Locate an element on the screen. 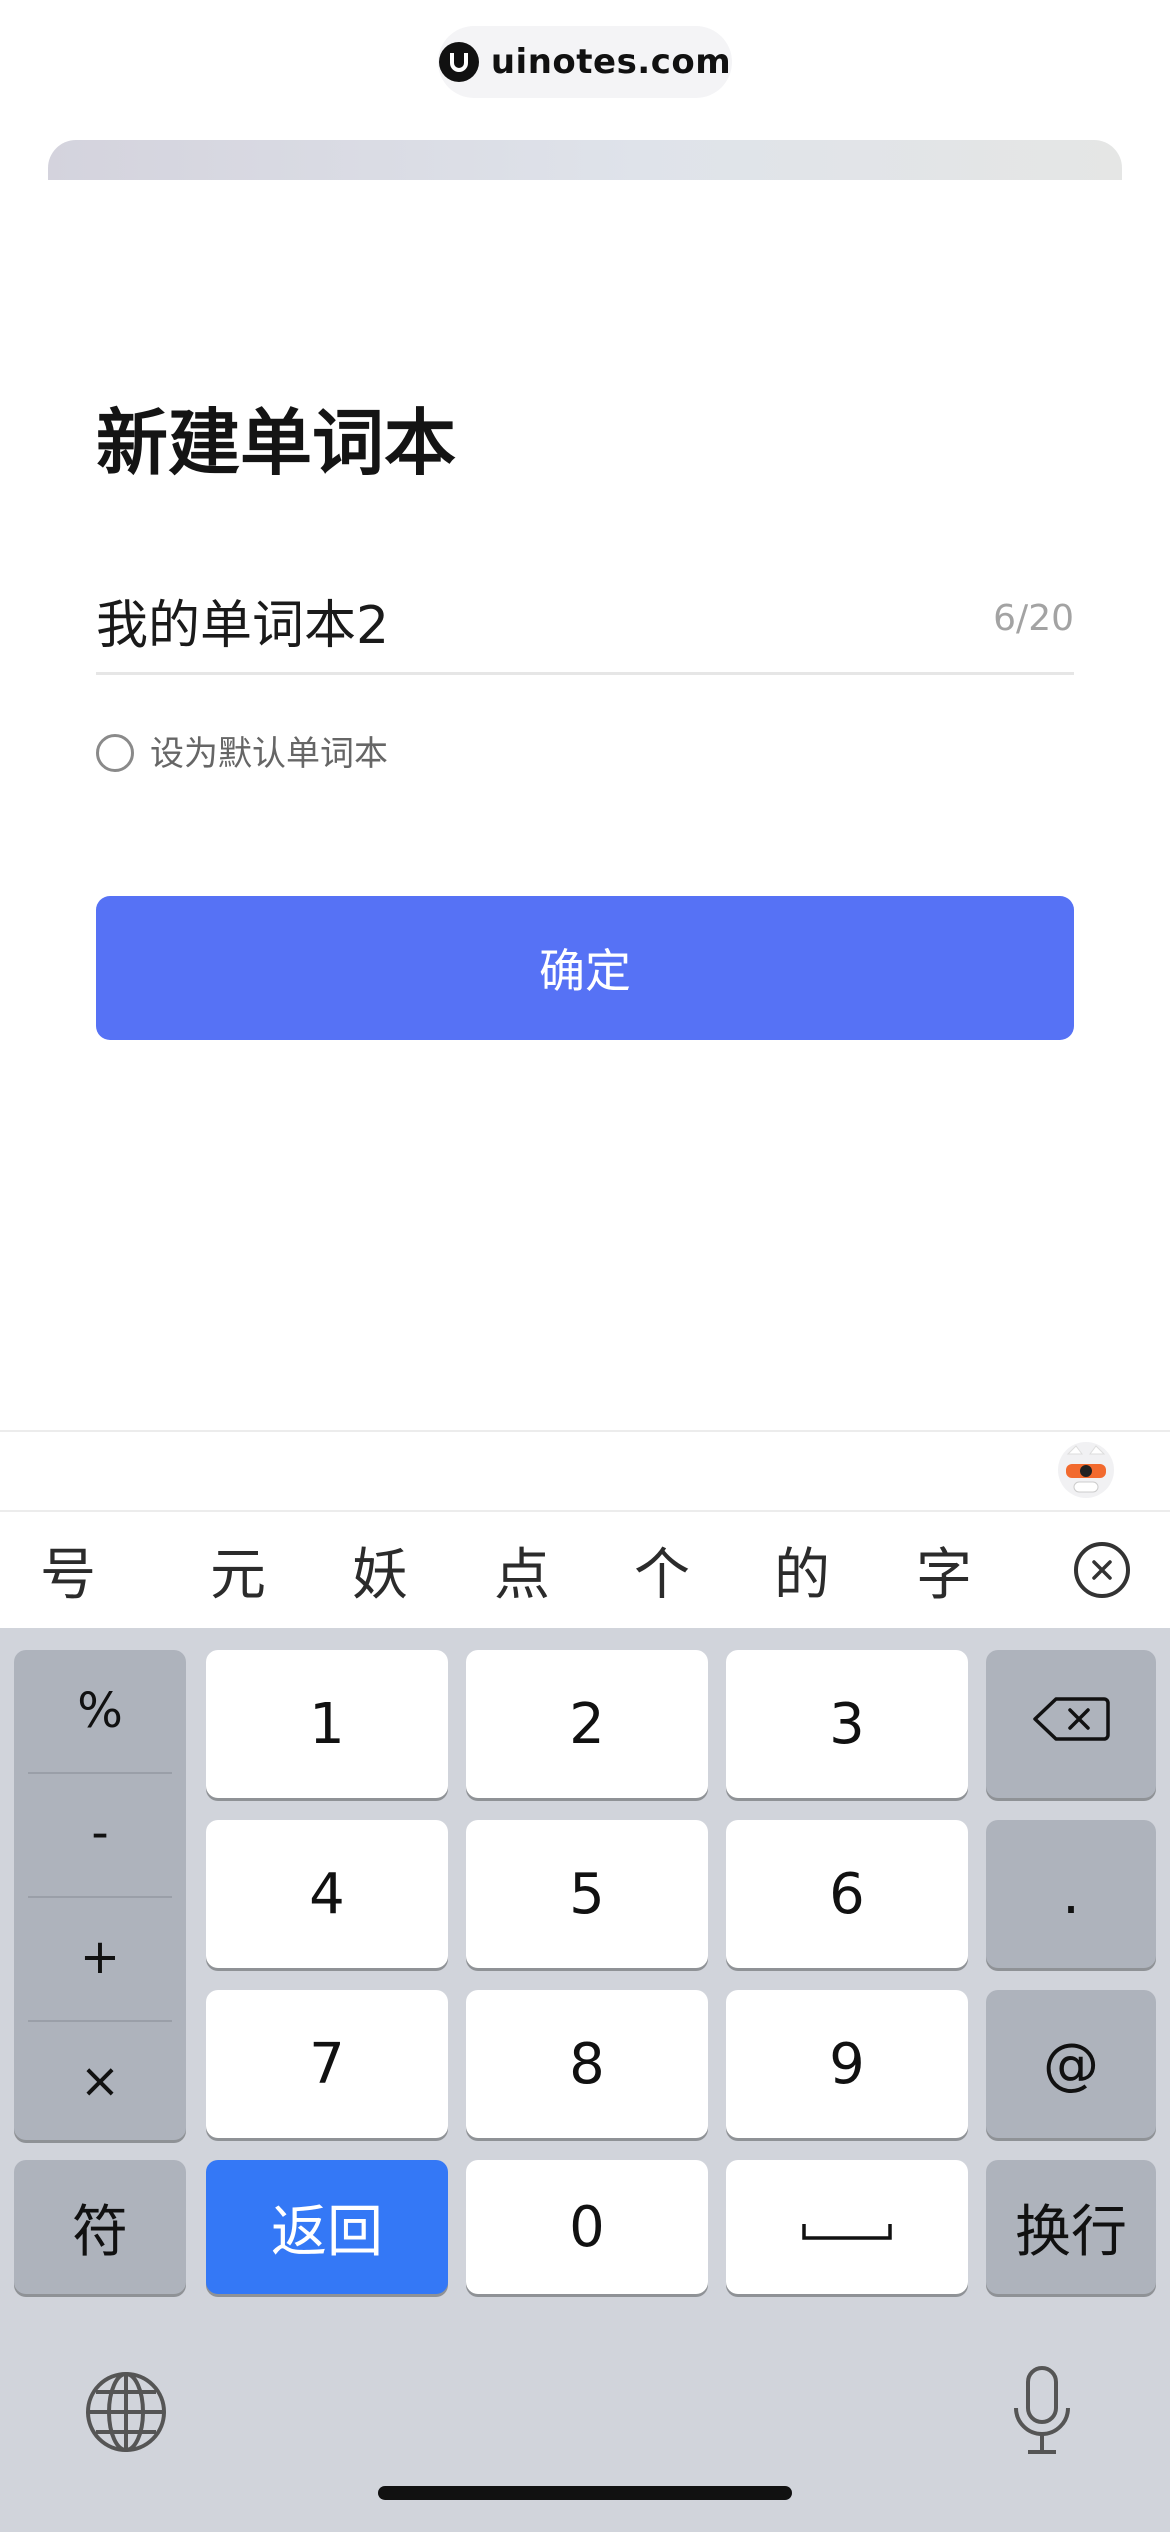 Image resolution: width=1170 pixels, height=2532 pixels. key-7: 7 is located at coordinates (327, 2064).